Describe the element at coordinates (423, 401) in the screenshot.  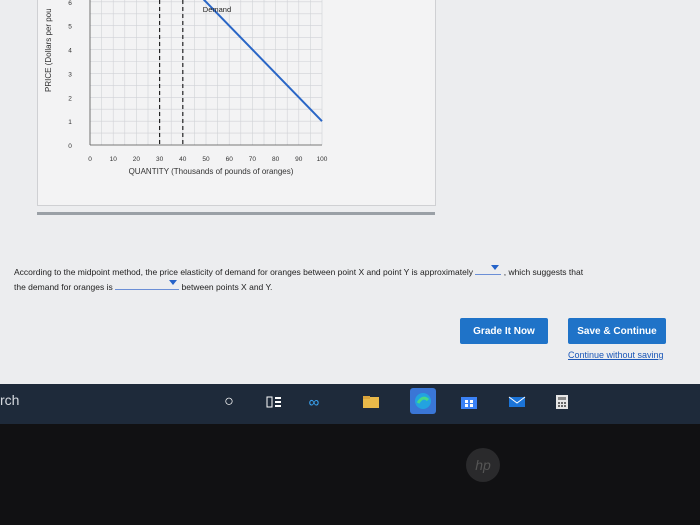
I see `edge-browser-icon` at that location.